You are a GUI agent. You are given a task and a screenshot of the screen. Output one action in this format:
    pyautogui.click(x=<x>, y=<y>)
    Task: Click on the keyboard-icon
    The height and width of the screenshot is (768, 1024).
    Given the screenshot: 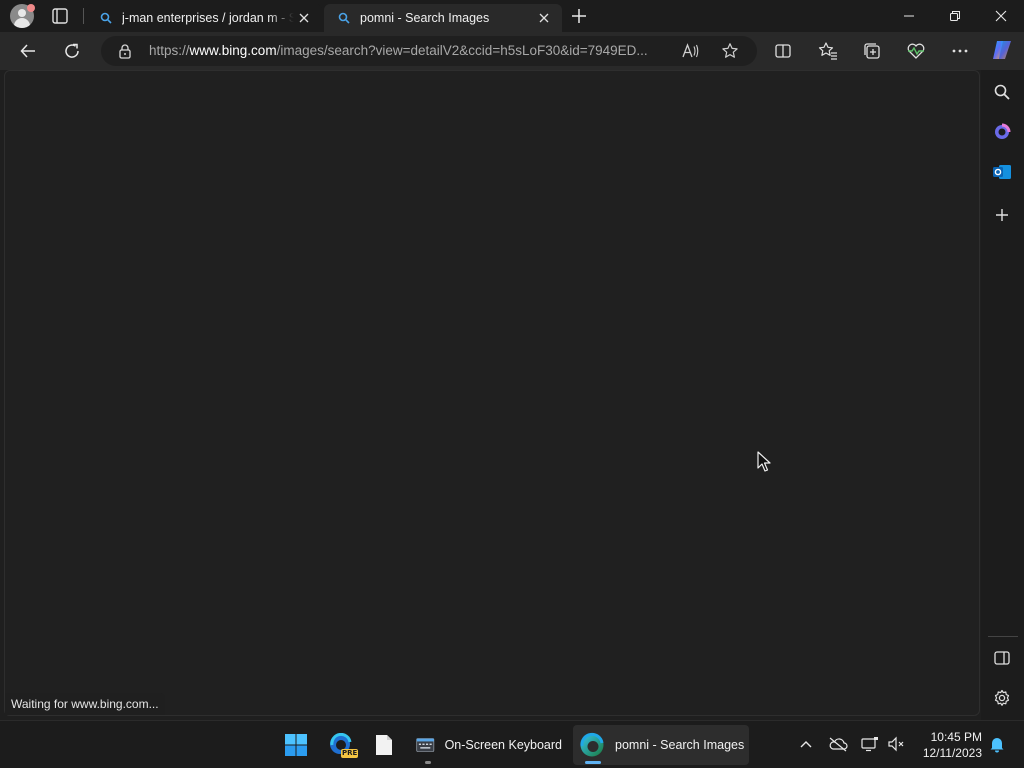 What is the action you would take?
    pyautogui.click(x=425, y=745)
    